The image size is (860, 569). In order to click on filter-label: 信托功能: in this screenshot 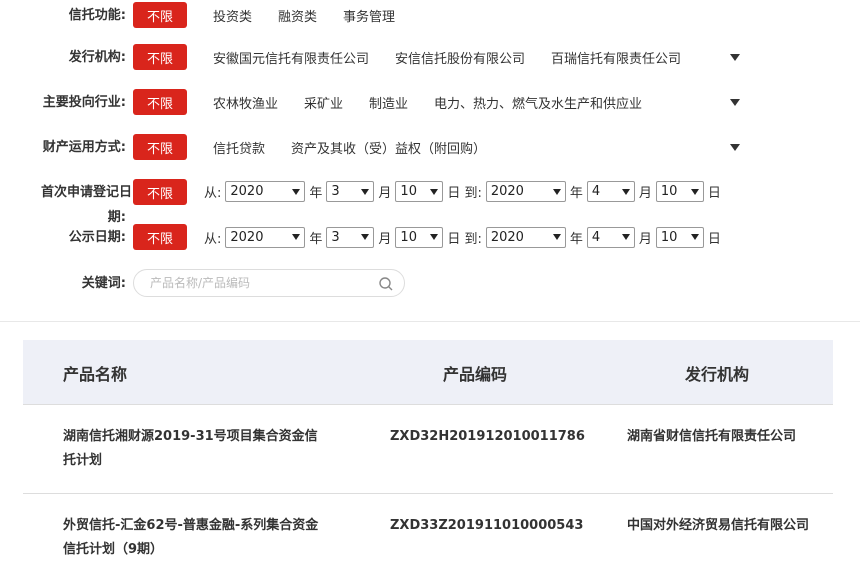, I will do `click(97, 15)`.